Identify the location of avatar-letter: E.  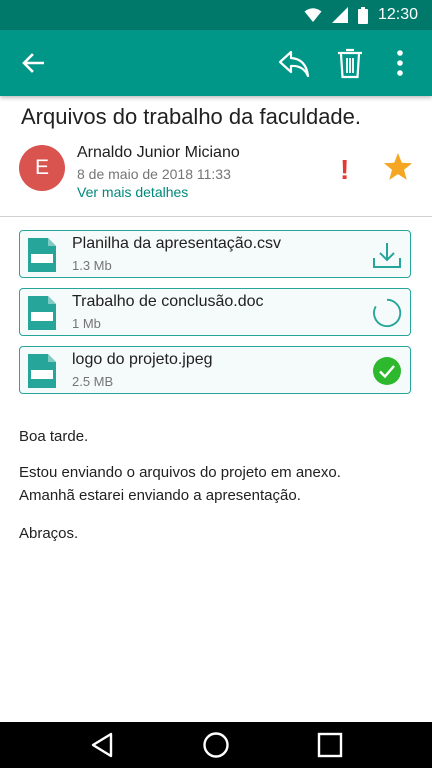
(41, 167).